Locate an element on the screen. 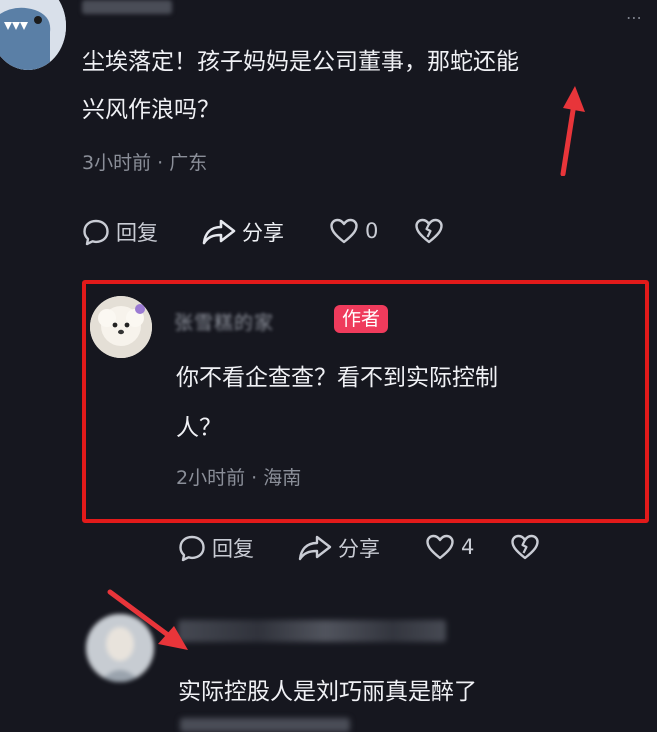 The image size is (657, 732). poodle-avatar-icon is located at coordinates (121, 327).